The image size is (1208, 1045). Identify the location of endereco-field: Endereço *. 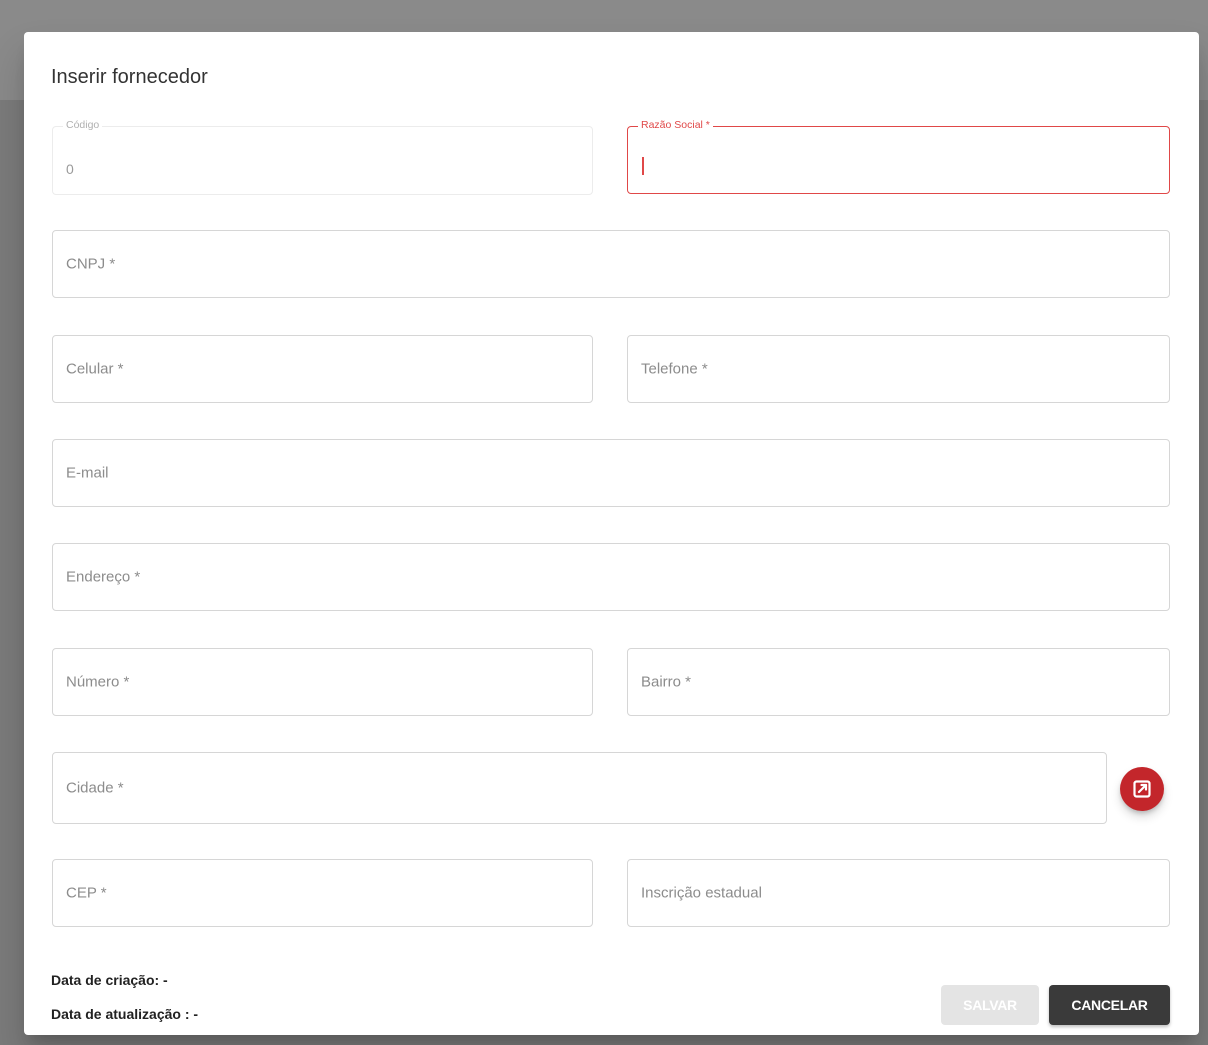
(611, 577).